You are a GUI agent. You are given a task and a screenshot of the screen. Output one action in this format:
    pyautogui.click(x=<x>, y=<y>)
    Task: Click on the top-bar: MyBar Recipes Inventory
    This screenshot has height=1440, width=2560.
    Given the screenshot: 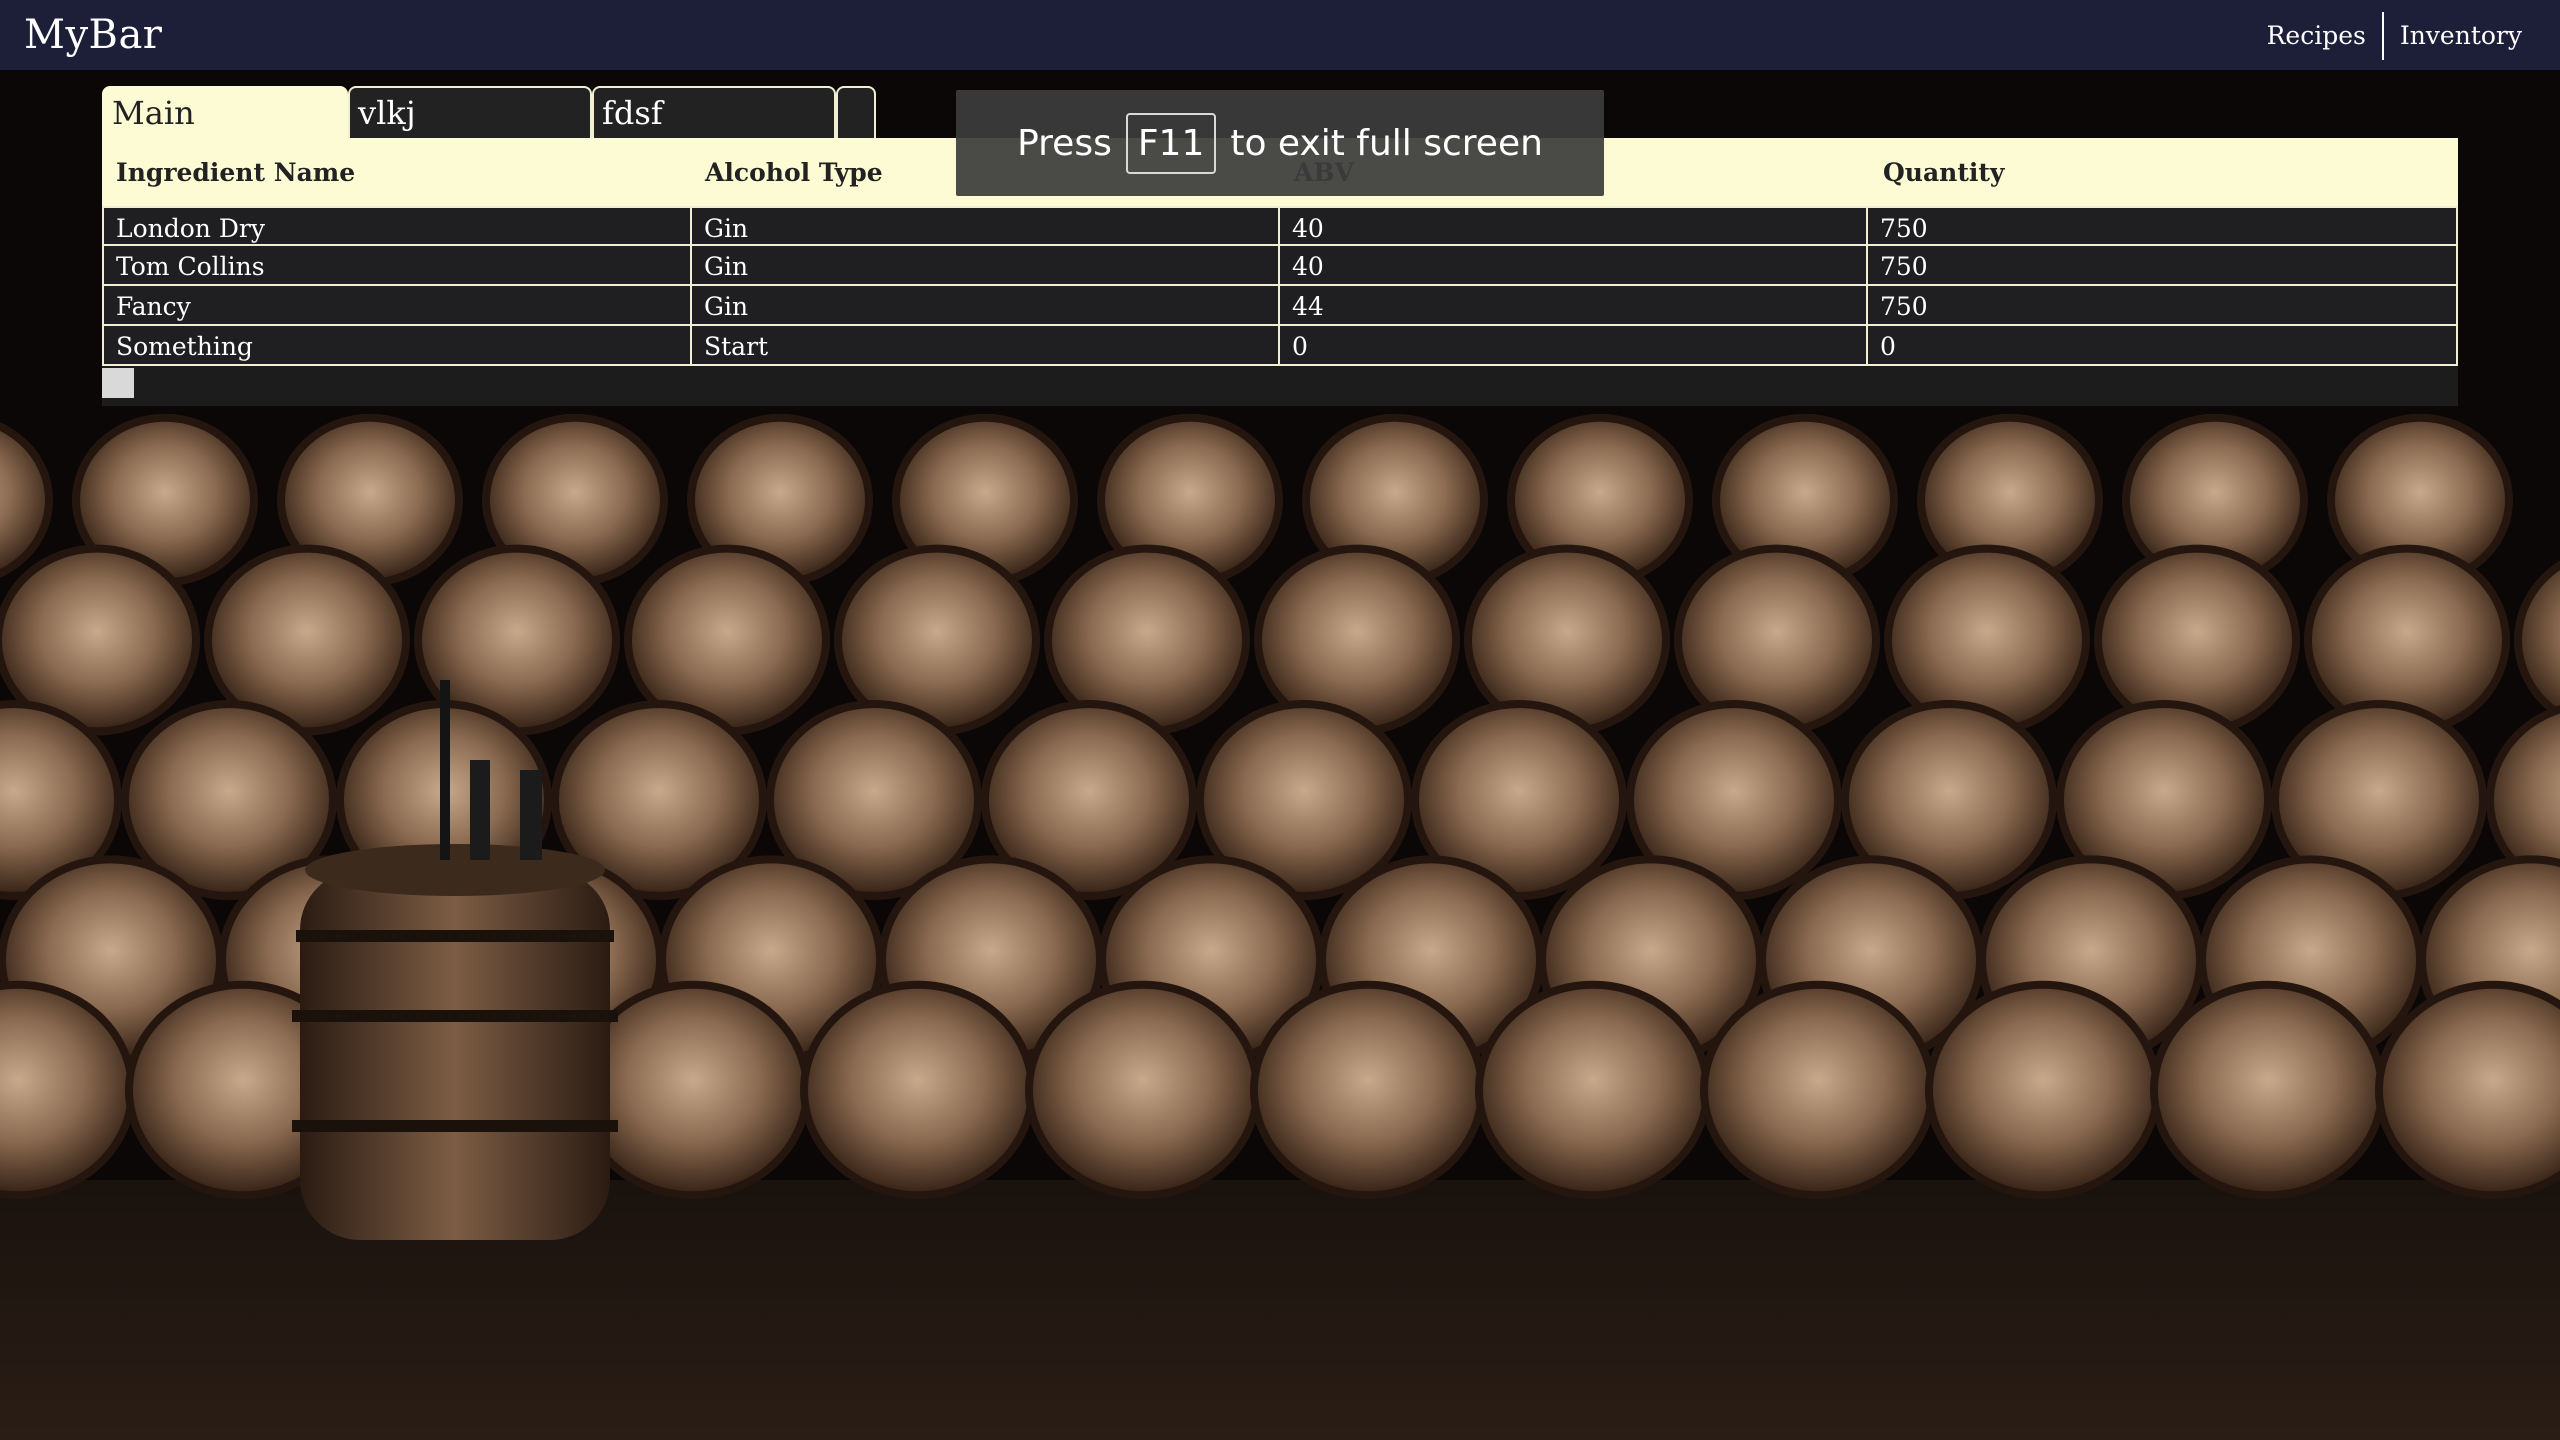 What is the action you would take?
    pyautogui.click(x=1280, y=35)
    